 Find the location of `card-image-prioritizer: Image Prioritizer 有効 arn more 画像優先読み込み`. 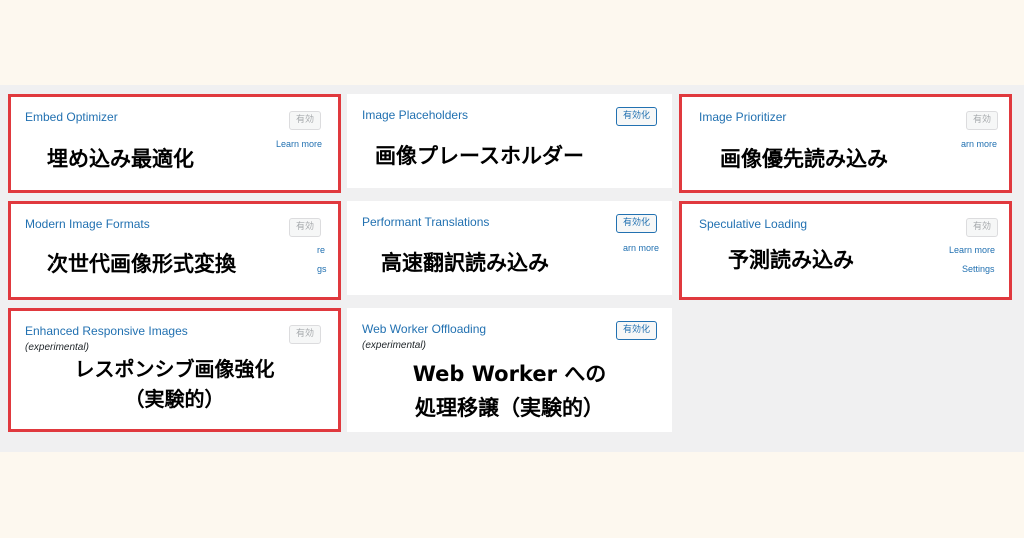

card-image-prioritizer: Image Prioritizer 有効 arn more 画像優先読み込み is located at coordinates (845, 143).